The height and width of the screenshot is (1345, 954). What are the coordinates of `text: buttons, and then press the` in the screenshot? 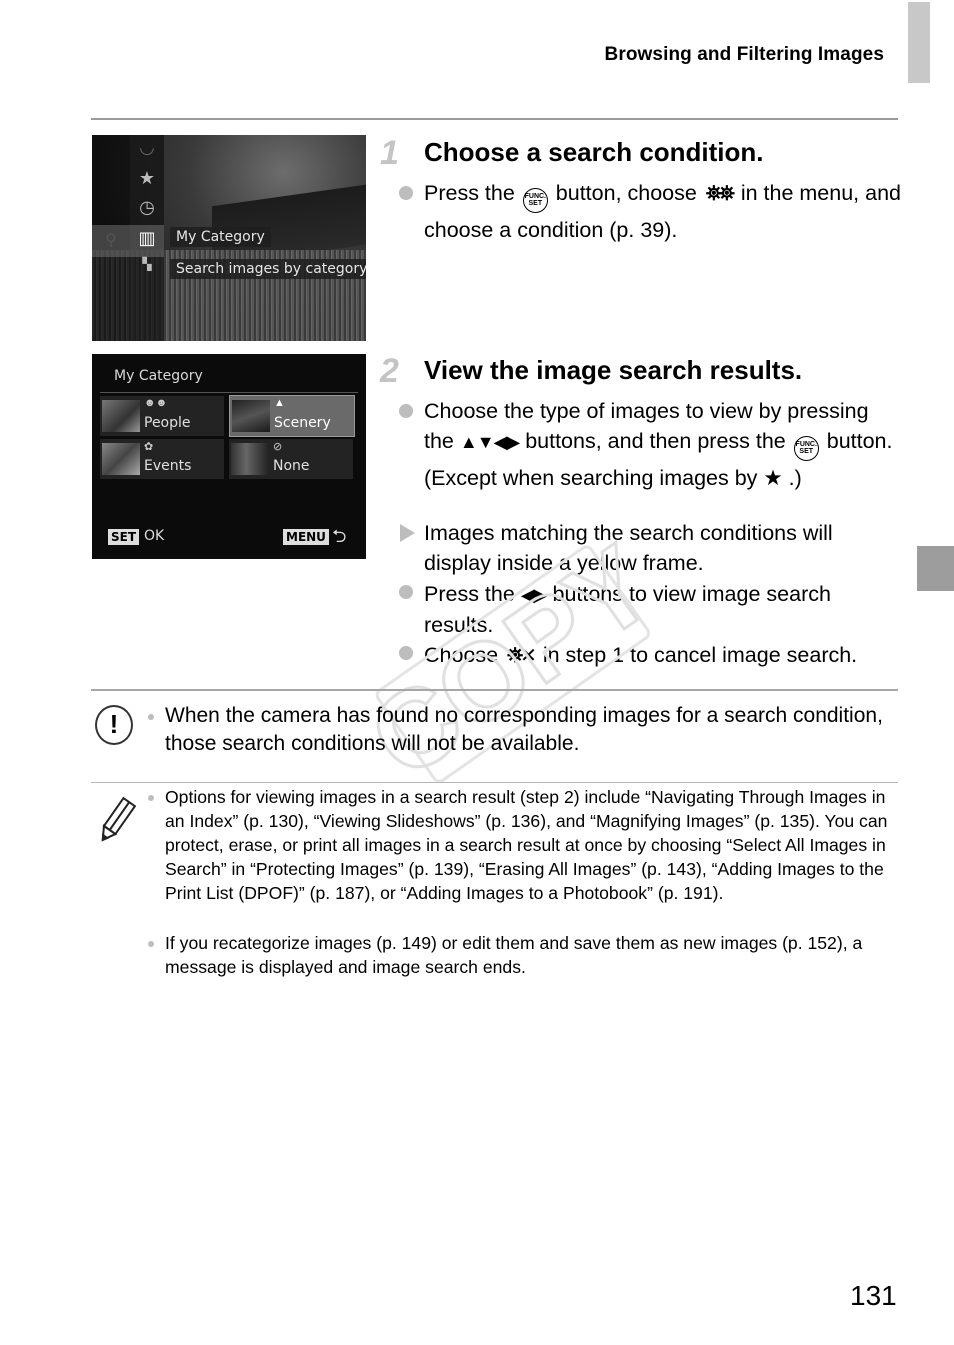 It's located at (655, 441).